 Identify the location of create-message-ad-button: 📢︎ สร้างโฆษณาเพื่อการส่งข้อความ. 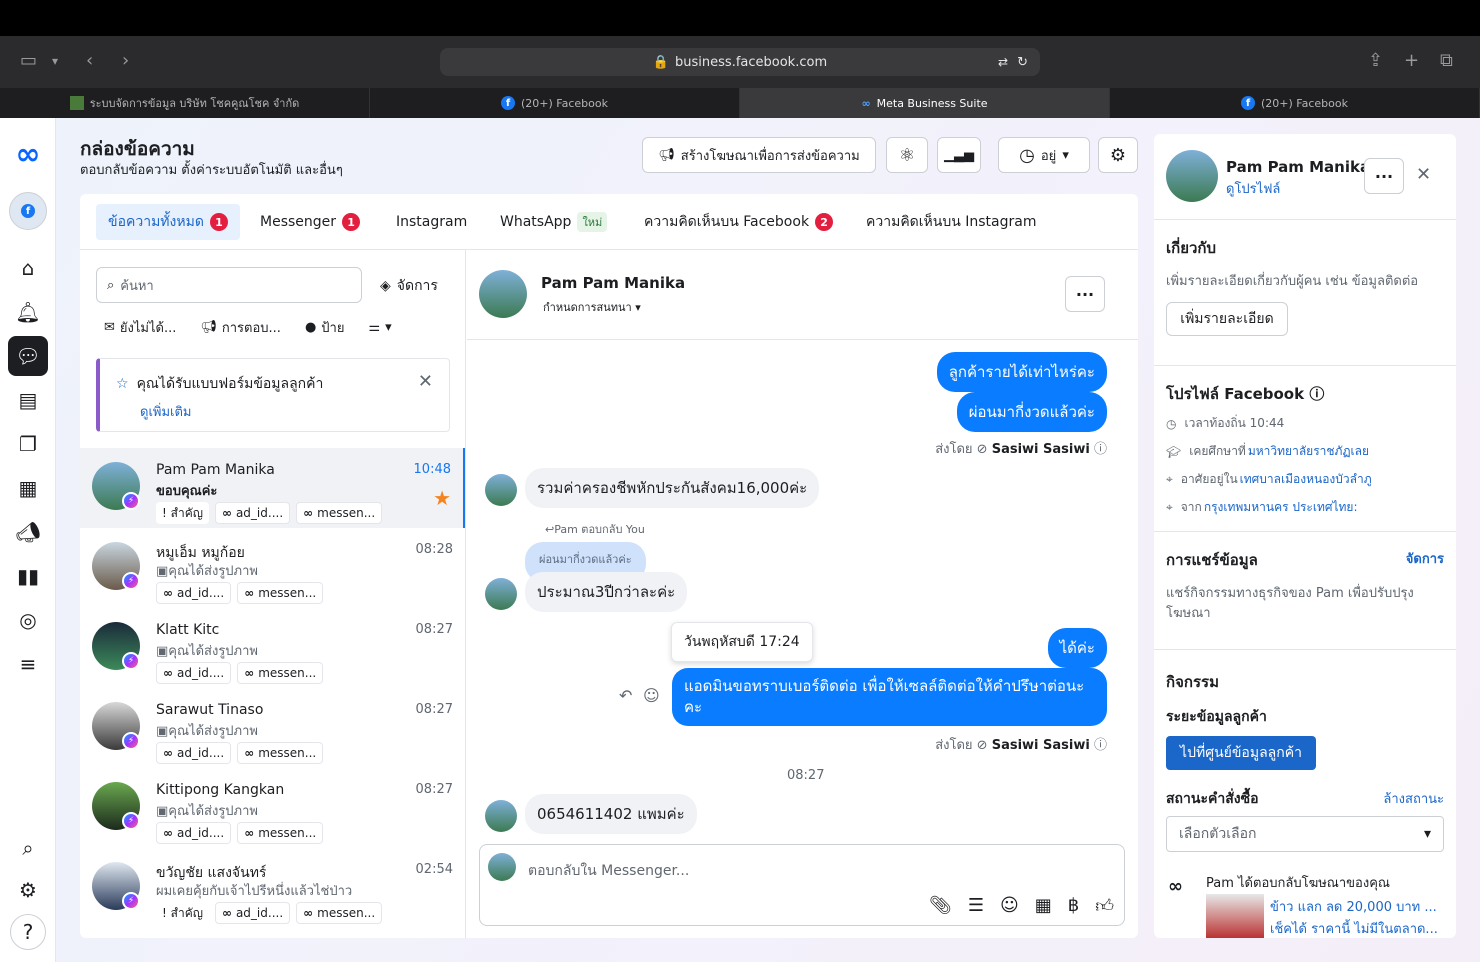
(759, 155).